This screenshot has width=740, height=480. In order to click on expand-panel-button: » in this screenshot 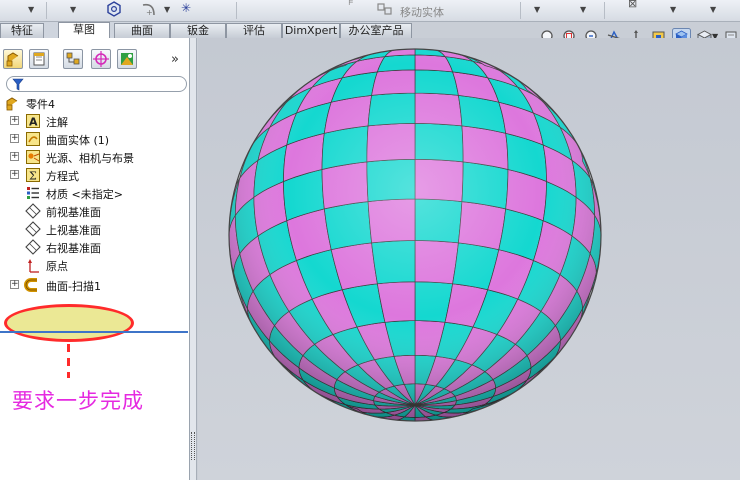, I will do `click(175, 59)`.